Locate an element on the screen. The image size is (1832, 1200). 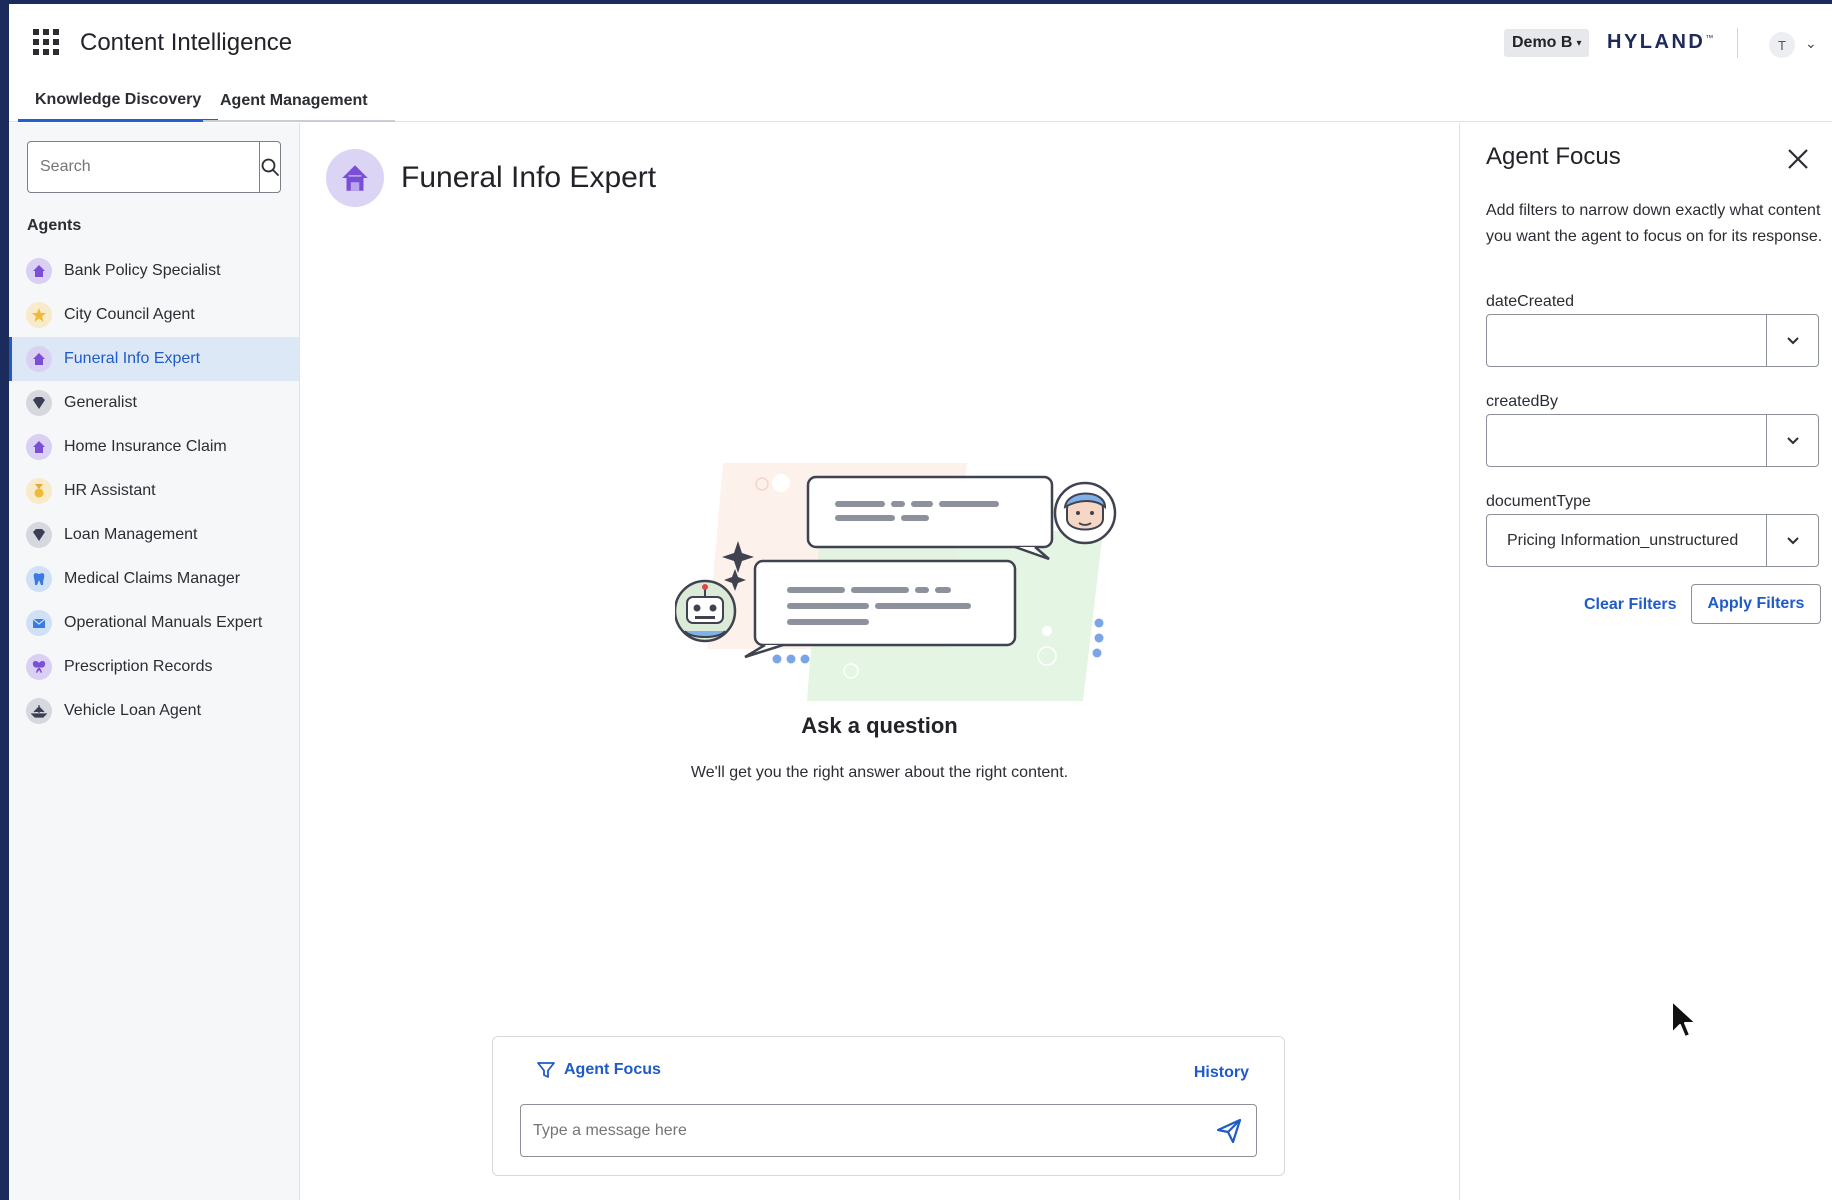
filter-icon is located at coordinates (546, 1070).